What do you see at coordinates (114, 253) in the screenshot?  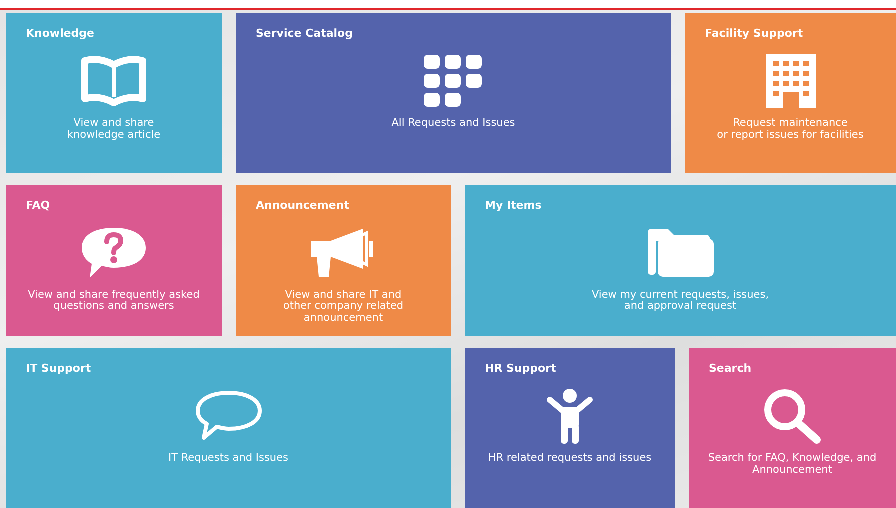 I see `question-bubble-icon` at bounding box center [114, 253].